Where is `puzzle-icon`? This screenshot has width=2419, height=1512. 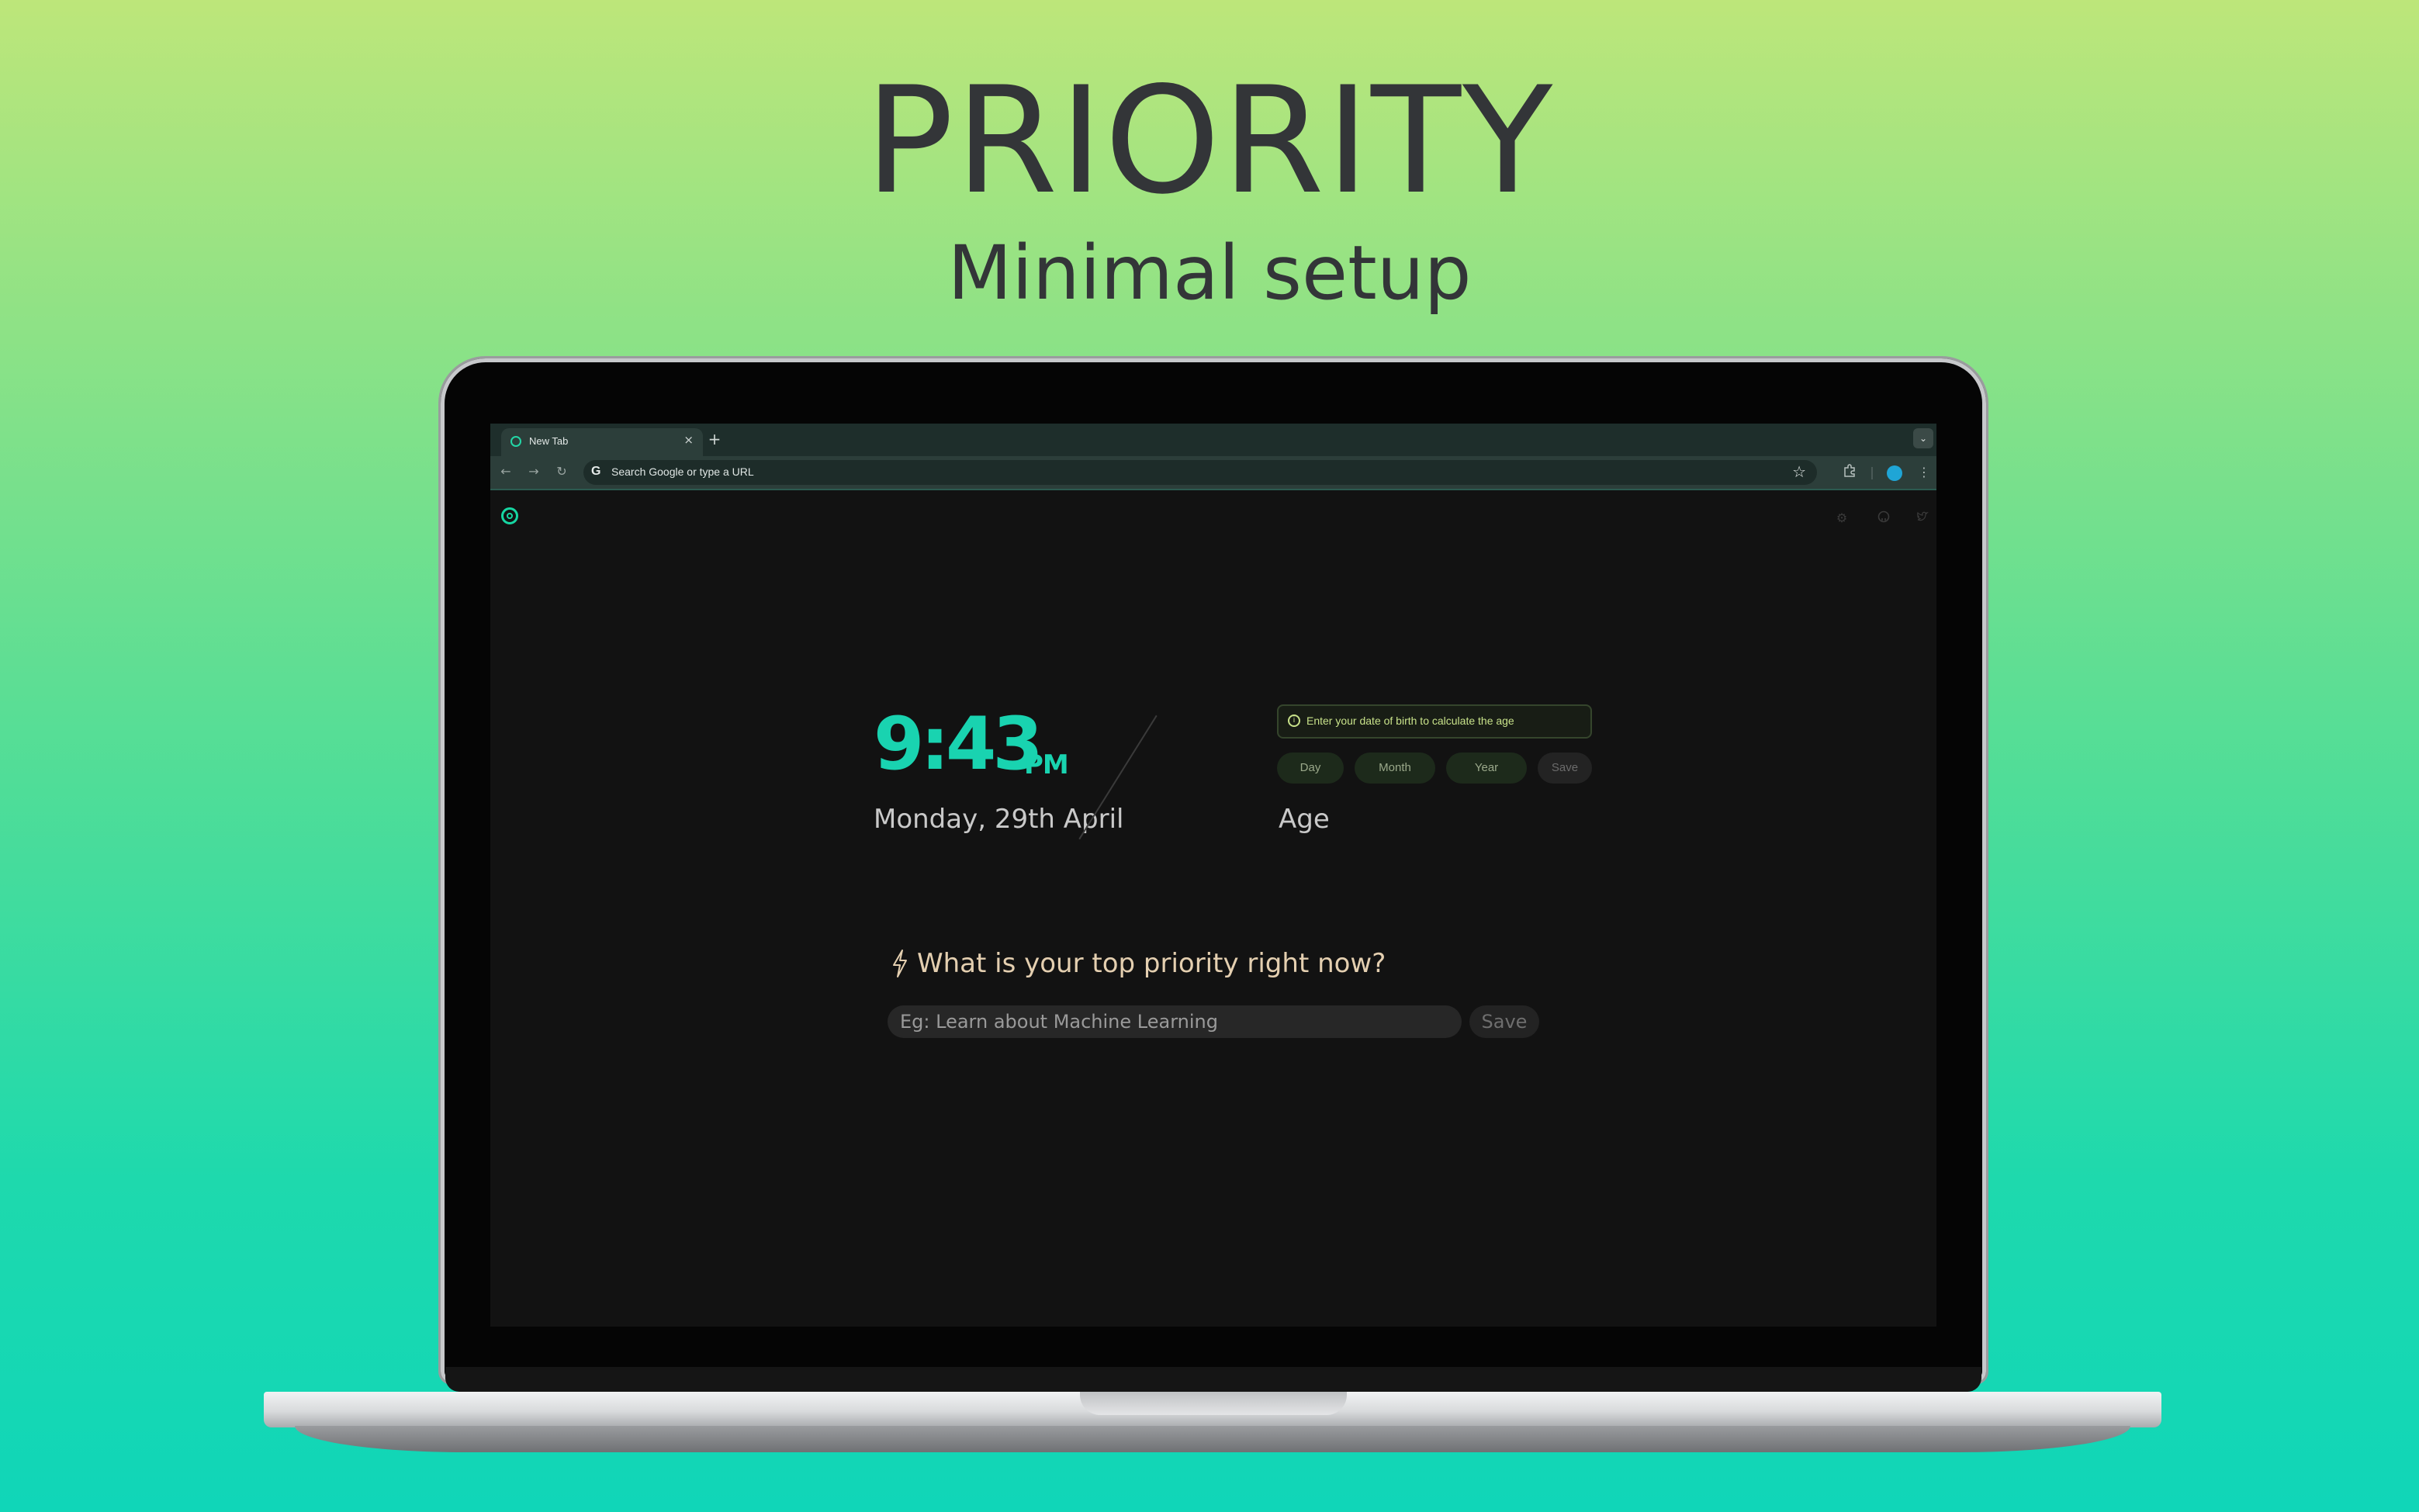 puzzle-icon is located at coordinates (1849, 472).